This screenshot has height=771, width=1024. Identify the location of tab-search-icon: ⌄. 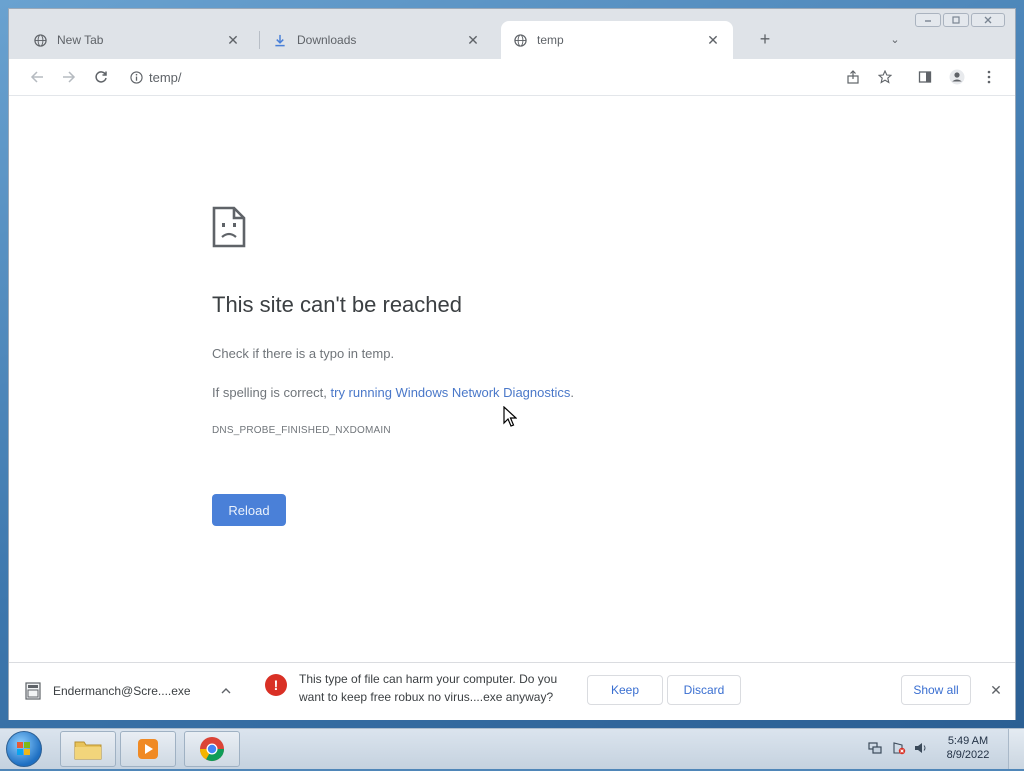
(895, 39).